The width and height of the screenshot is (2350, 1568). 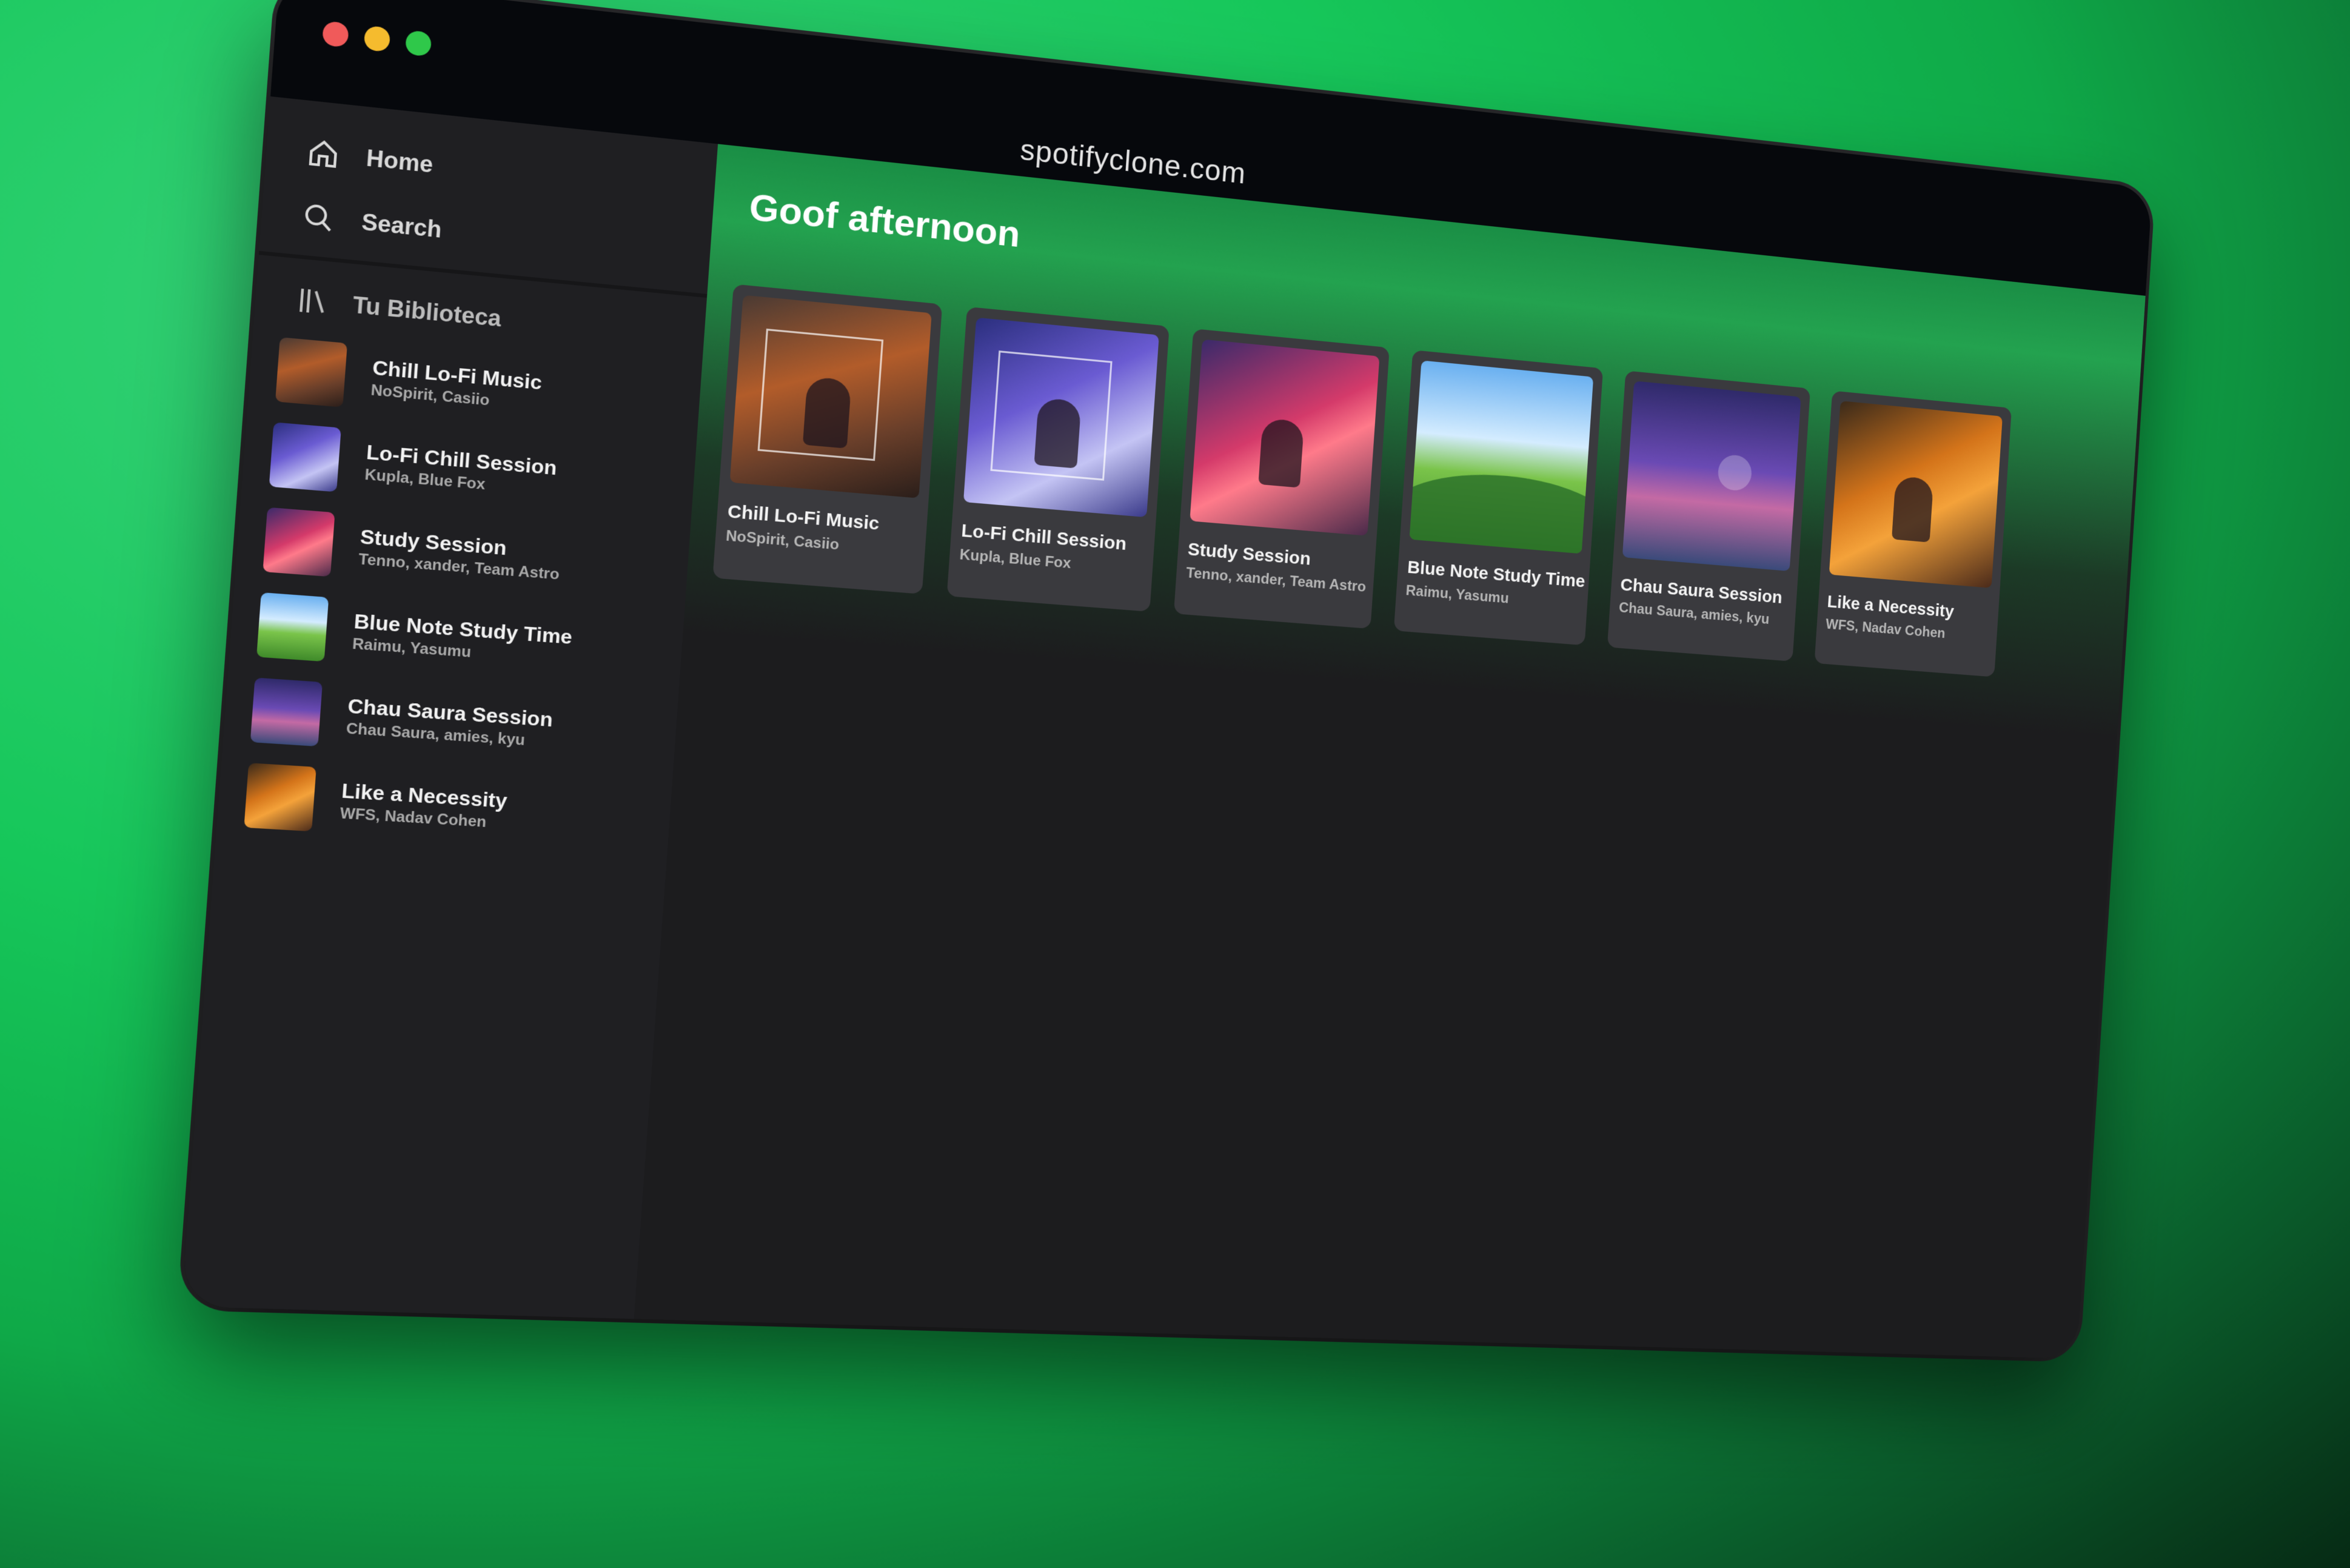 I want to click on window-controls, so click(x=377, y=39).